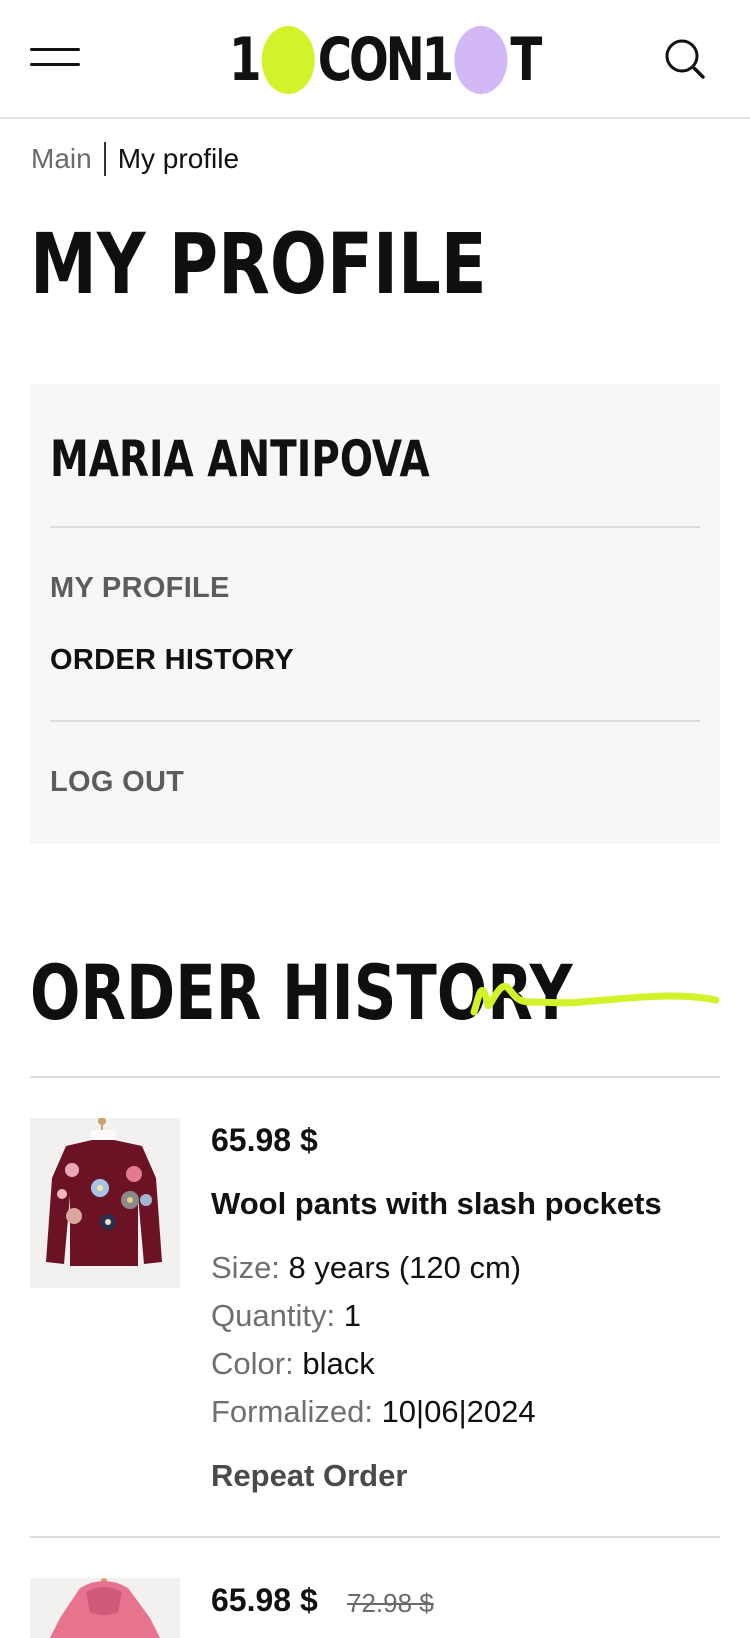 This screenshot has height=1638, width=750. I want to click on logo-green-dot, so click(288, 60).